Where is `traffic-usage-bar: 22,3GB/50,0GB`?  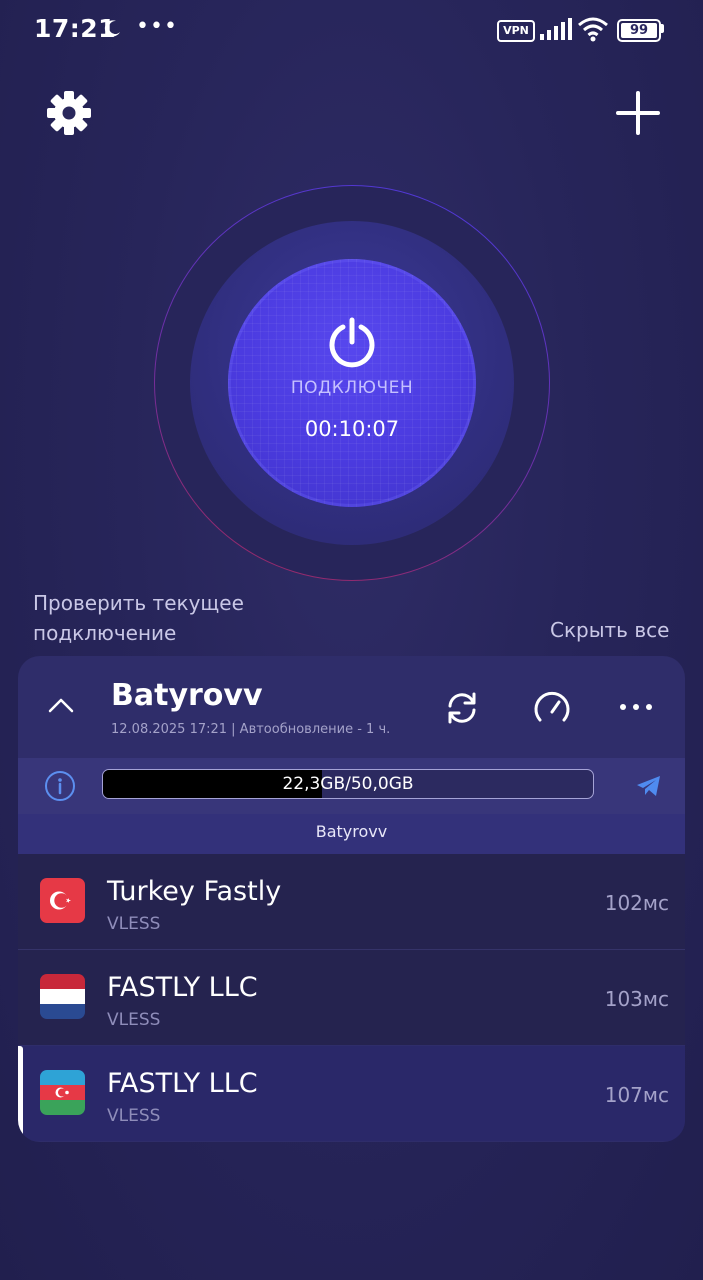 traffic-usage-bar: 22,3GB/50,0GB is located at coordinates (348, 784).